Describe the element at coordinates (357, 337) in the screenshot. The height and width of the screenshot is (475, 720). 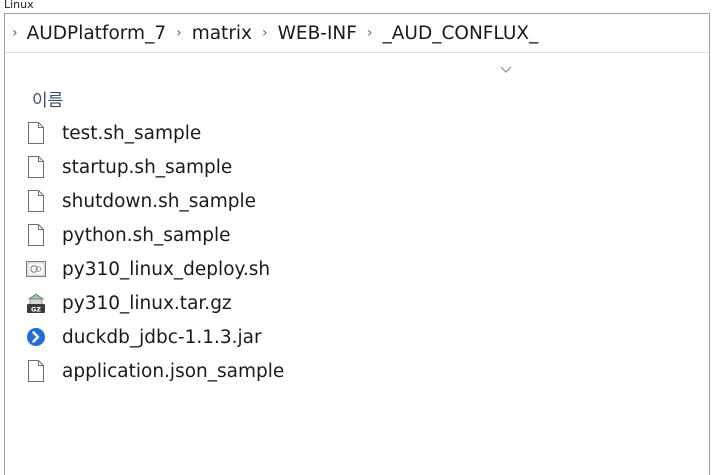
I see `file-row: duckdb_jdbc-1.1.3.jar` at that location.